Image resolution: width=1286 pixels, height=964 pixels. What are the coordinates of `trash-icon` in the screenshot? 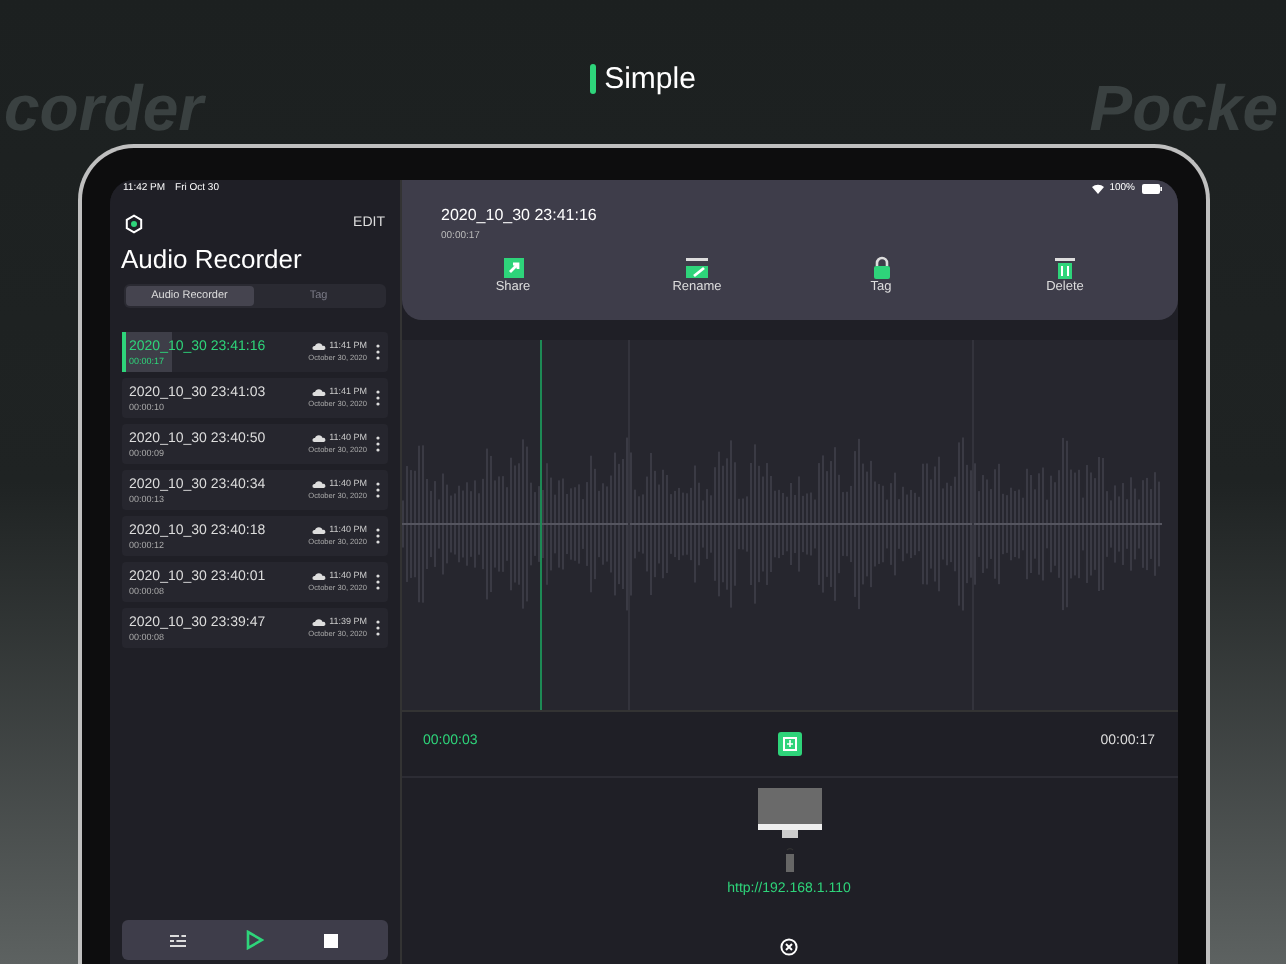 It's located at (1065, 268).